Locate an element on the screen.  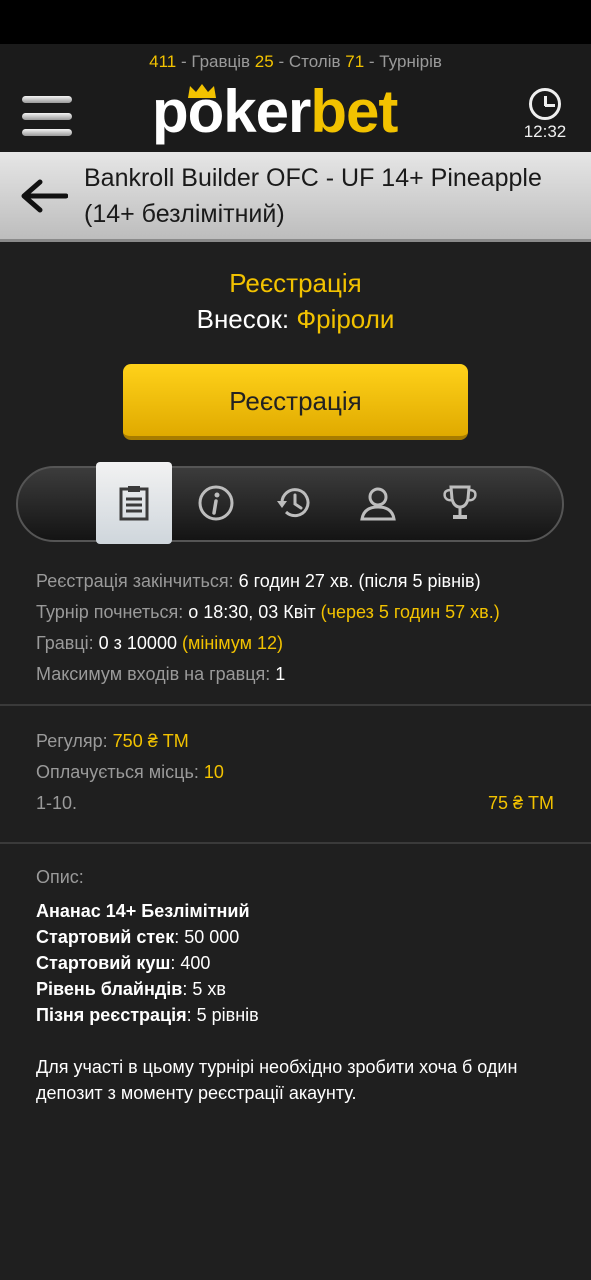
place-prize: 75 ₴ ТМ is located at coordinates (520, 803).